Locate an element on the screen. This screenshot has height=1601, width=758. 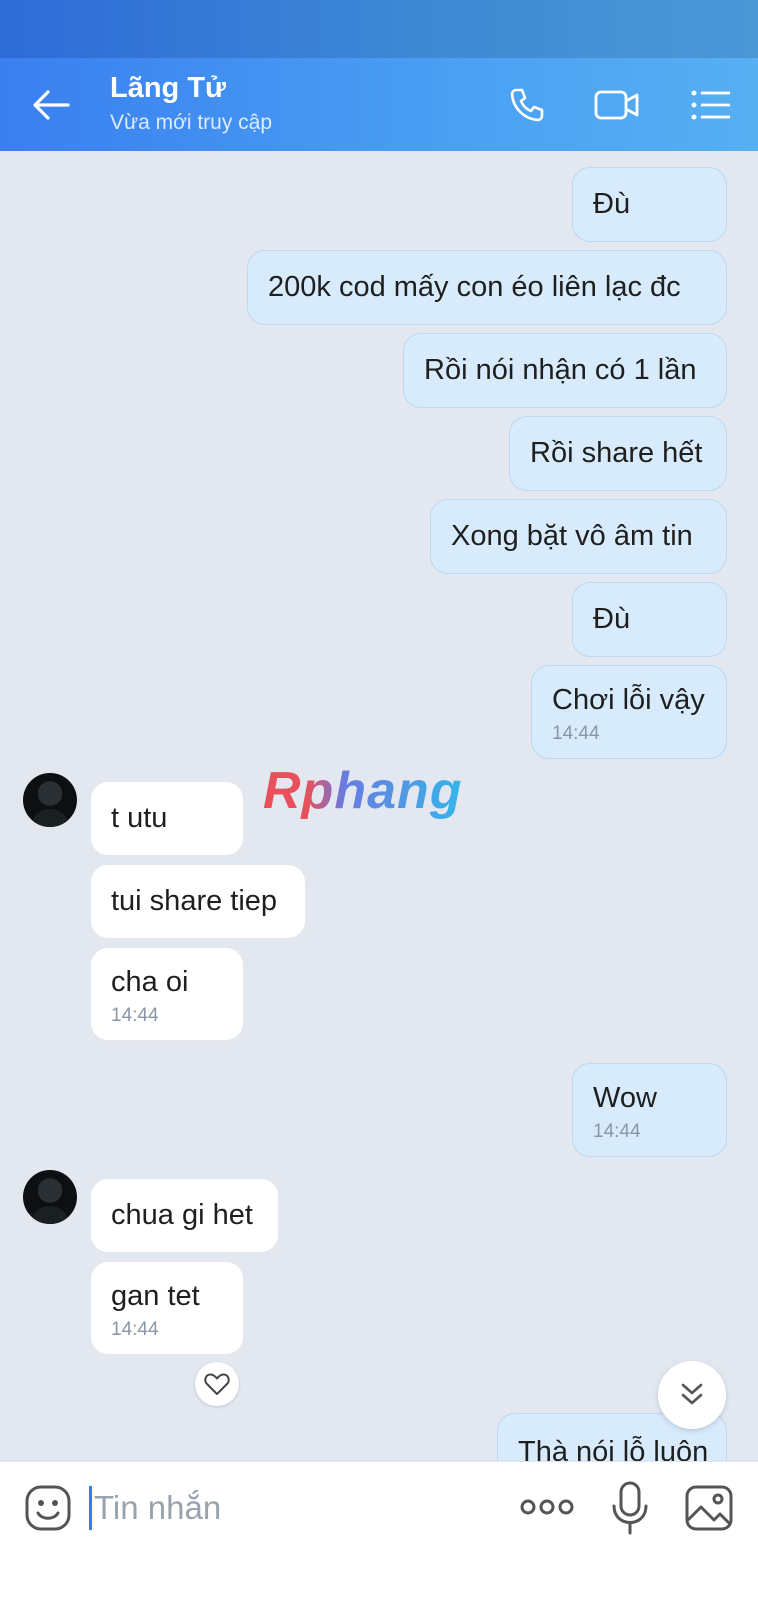
back-arrow-icon is located at coordinates (51, 105).